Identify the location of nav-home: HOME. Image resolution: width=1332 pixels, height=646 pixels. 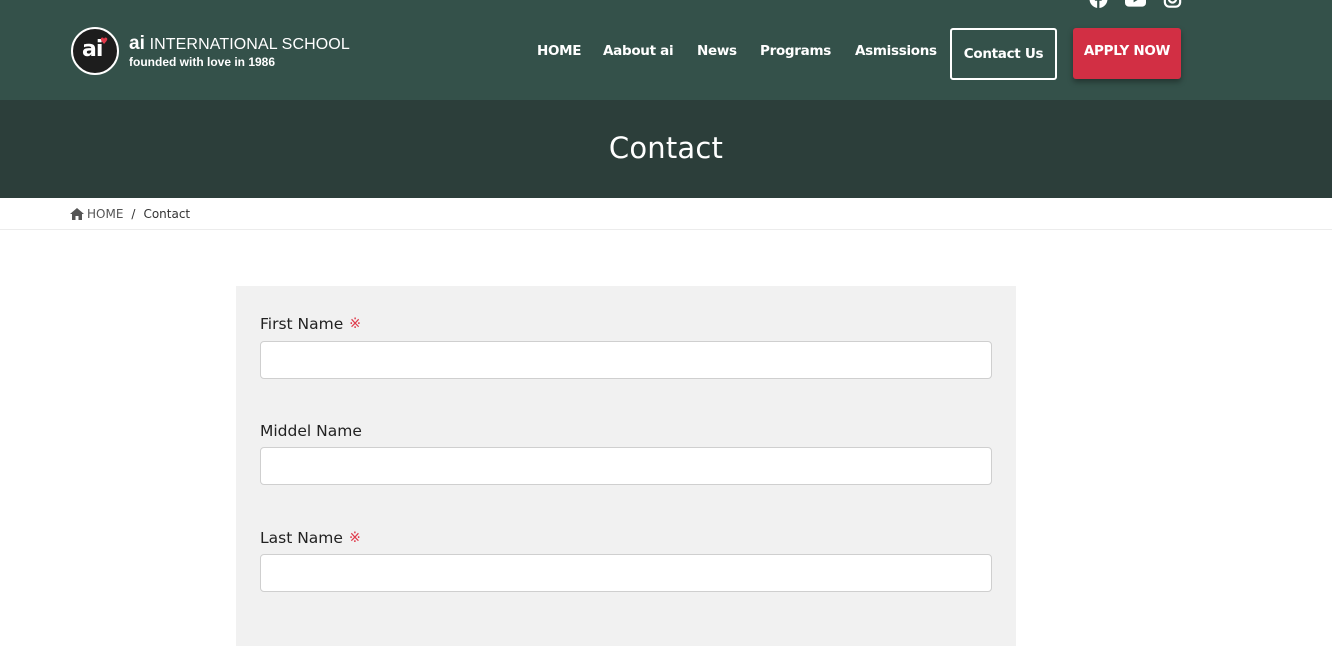
(559, 51).